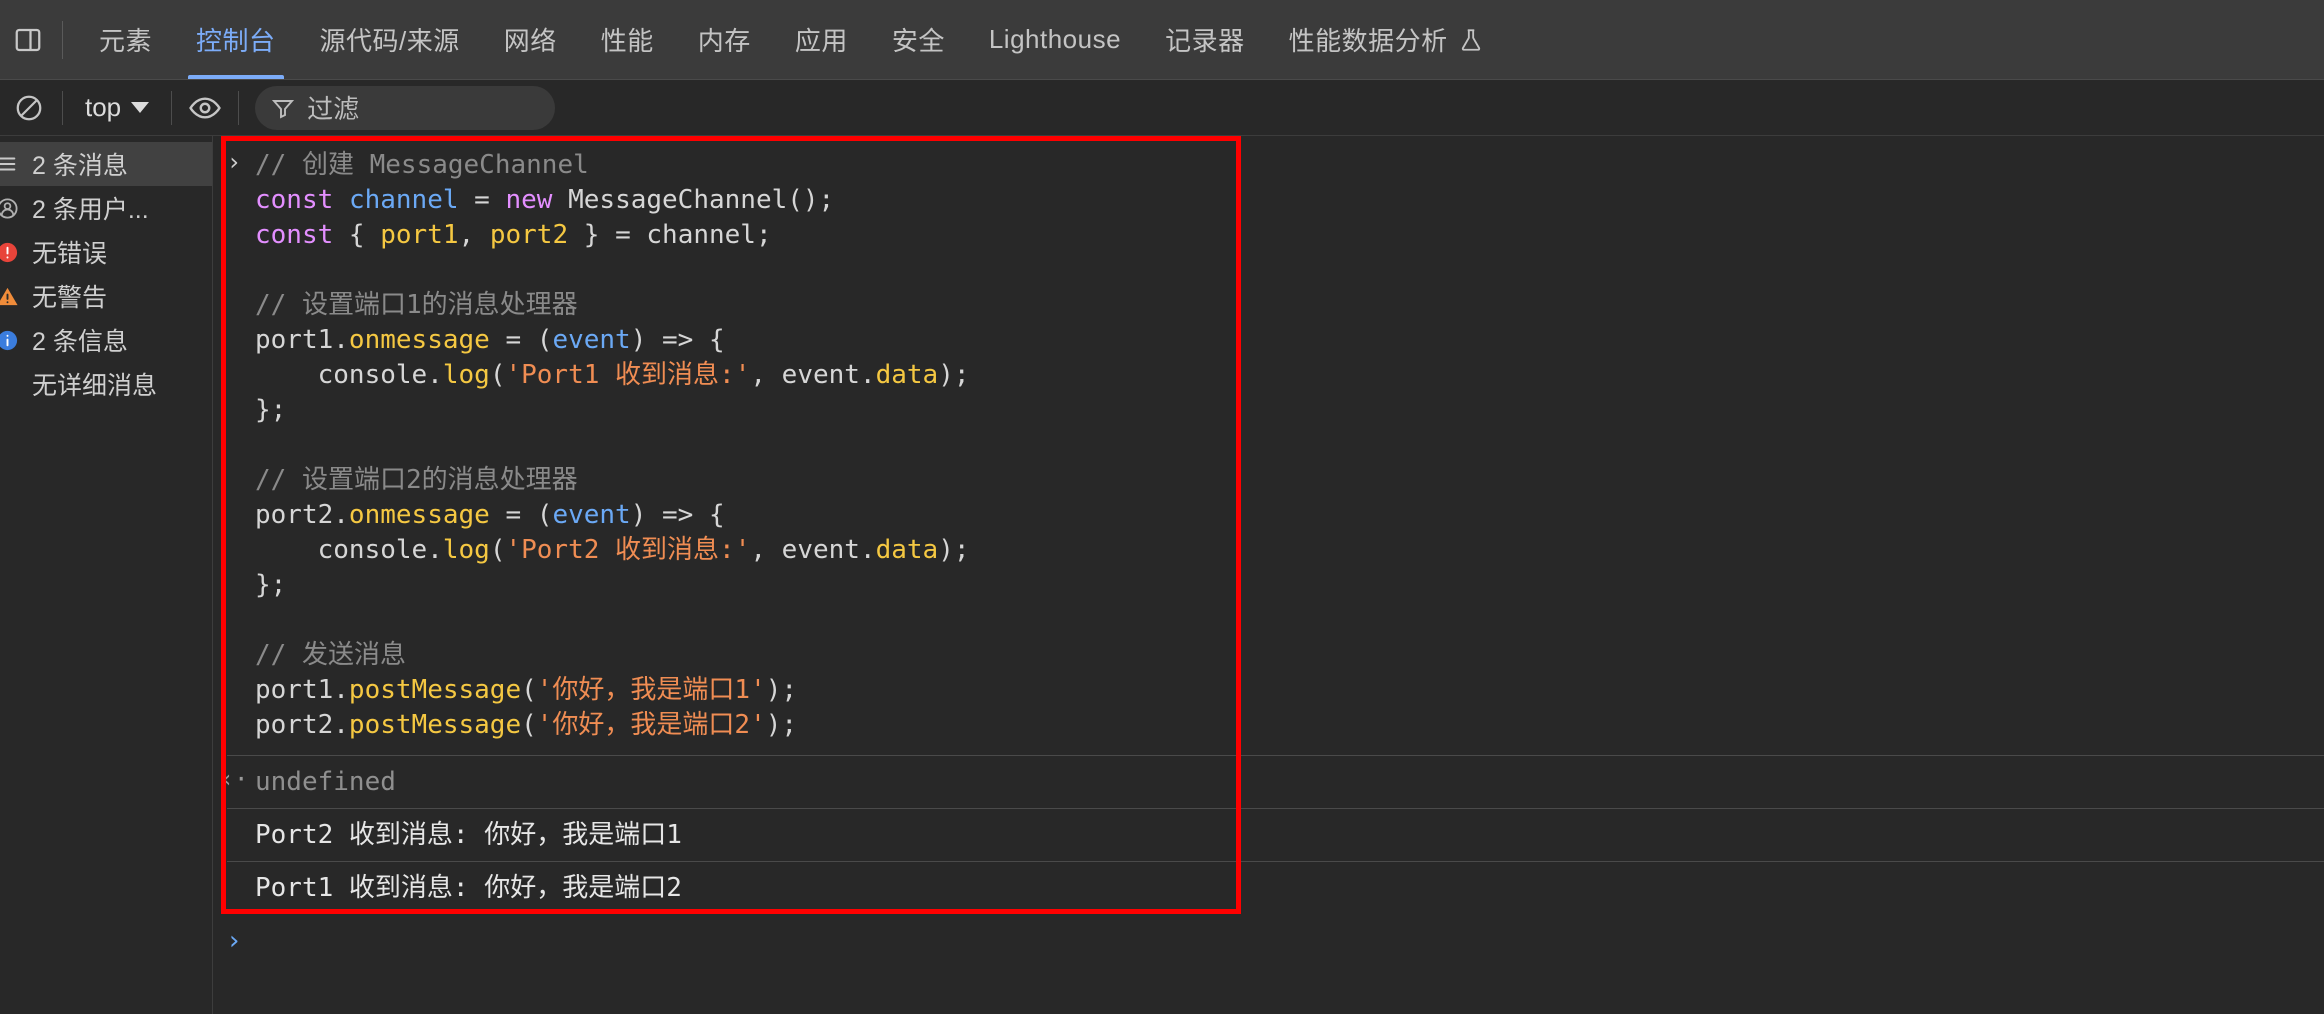 This screenshot has width=2324, height=1014. What do you see at coordinates (29, 108) in the screenshot?
I see `clear-console-icon` at bounding box center [29, 108].